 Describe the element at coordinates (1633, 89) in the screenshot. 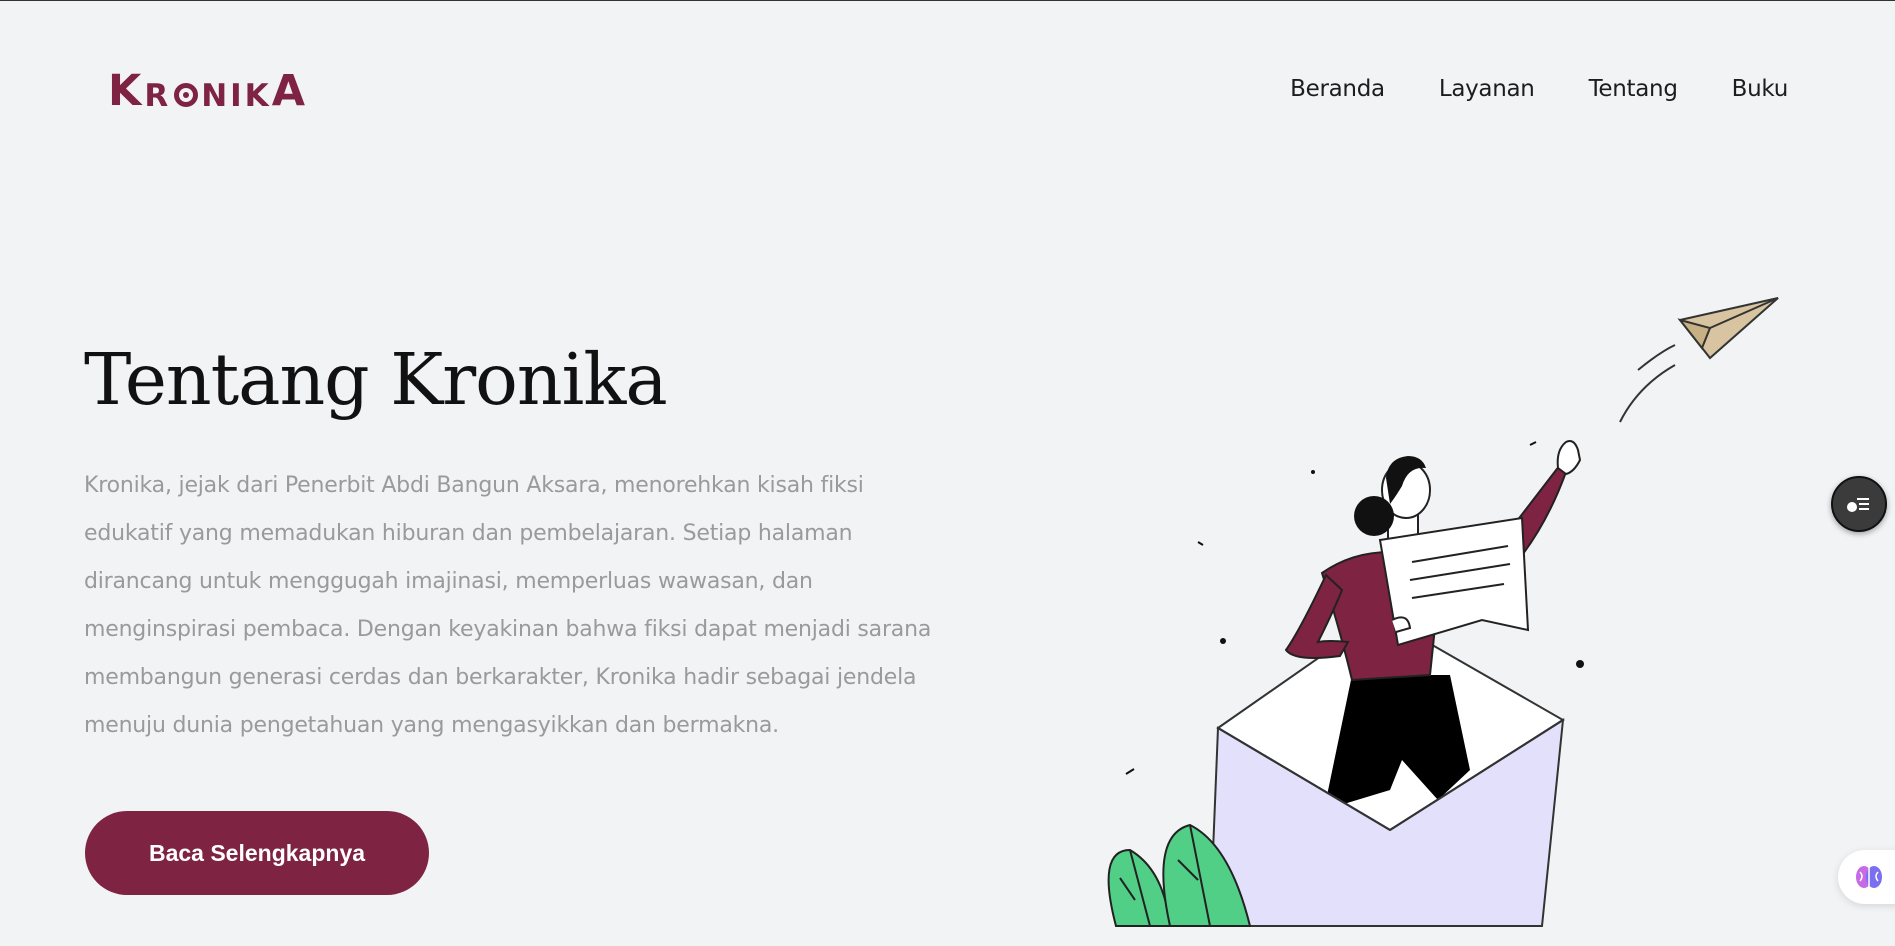

I see `nav-tentang: Tentang` at that location.